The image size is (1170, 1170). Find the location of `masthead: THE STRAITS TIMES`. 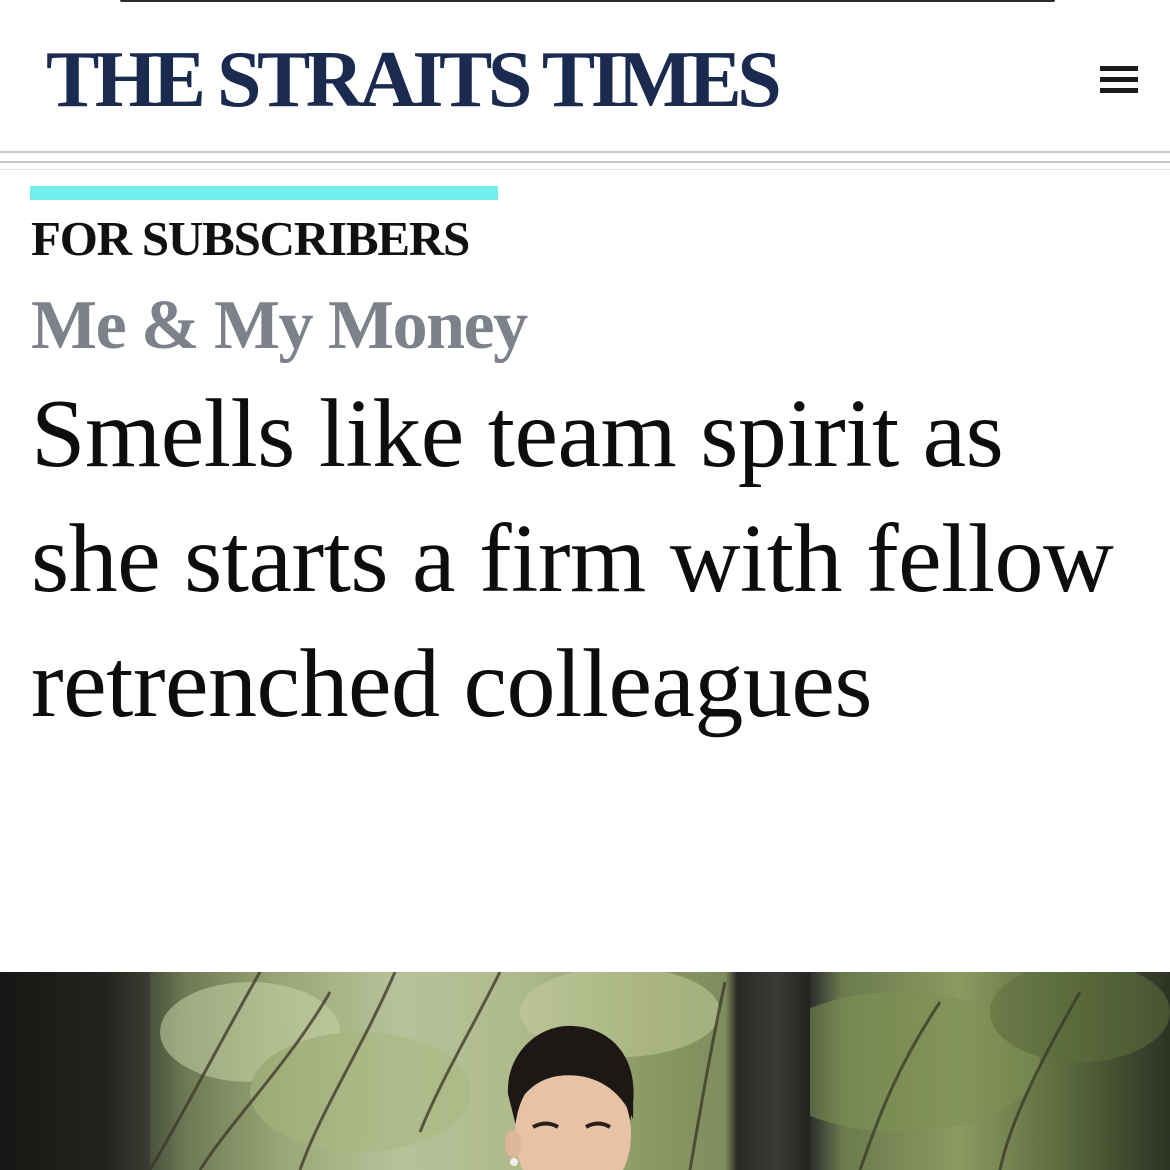

masthead: THE STRAITS TIMES is located at coordinates (585, 75).